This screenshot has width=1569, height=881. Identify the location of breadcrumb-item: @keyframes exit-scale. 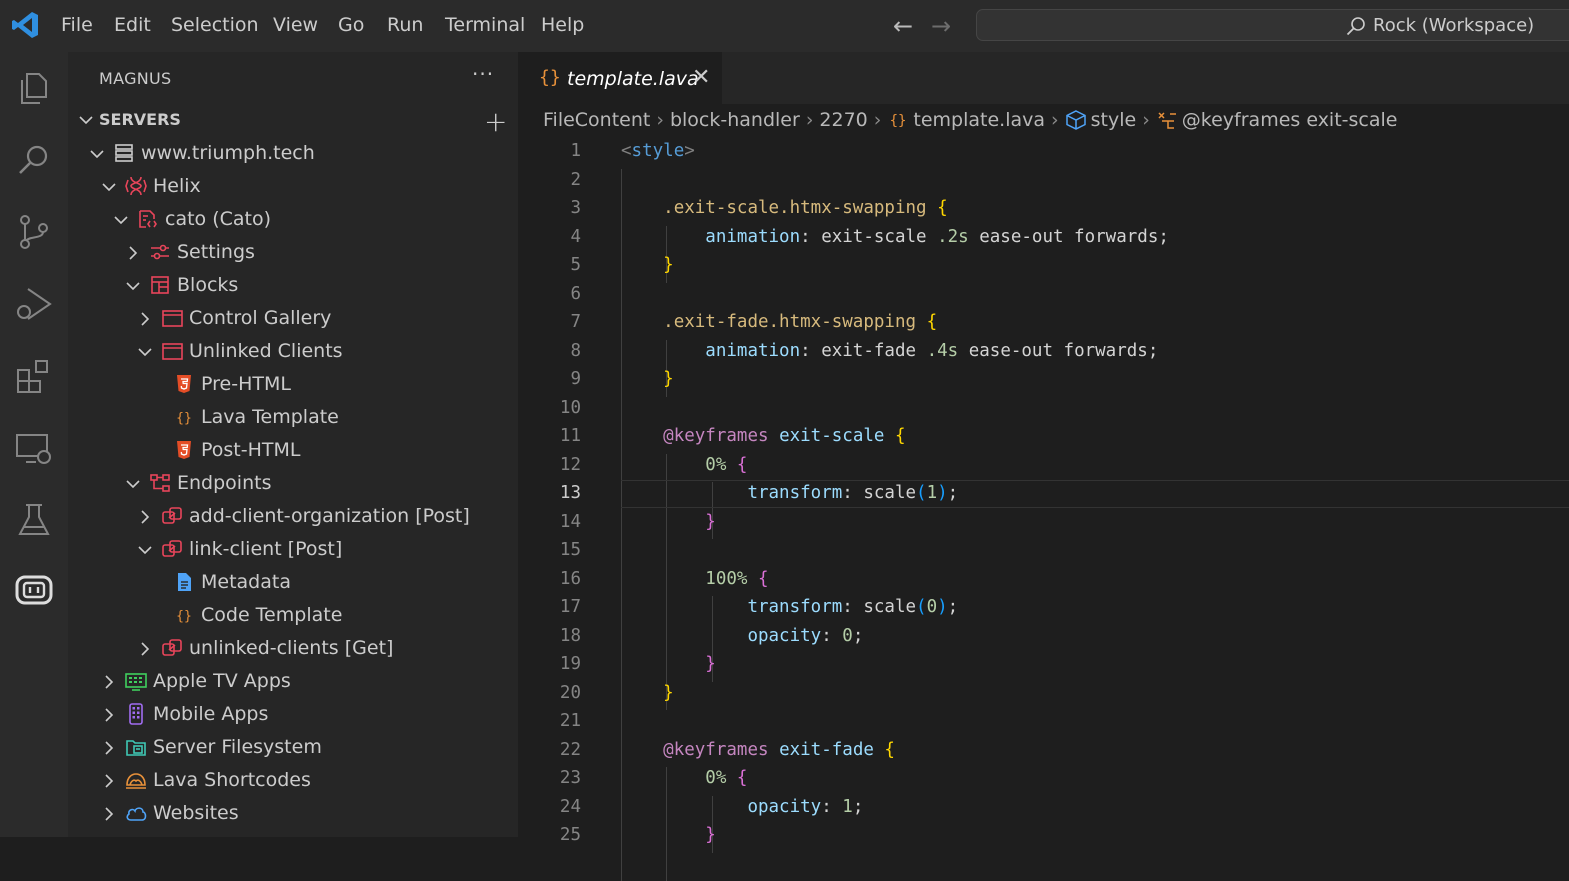
(1277, 119).